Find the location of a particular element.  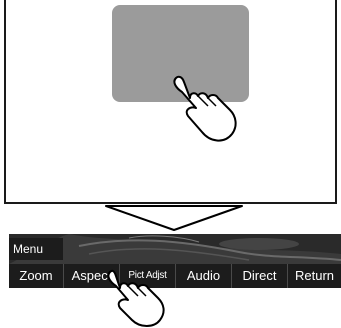

direct-button: Direct is located at coordinates (260, 276).